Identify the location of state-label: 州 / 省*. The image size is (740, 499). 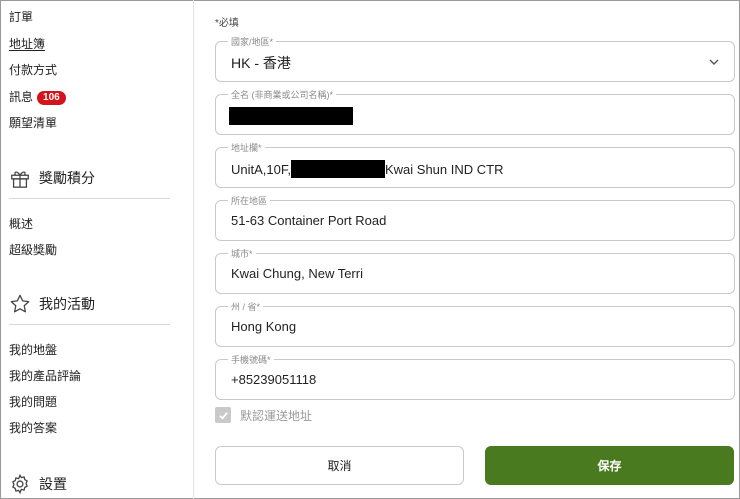
(246, 306).